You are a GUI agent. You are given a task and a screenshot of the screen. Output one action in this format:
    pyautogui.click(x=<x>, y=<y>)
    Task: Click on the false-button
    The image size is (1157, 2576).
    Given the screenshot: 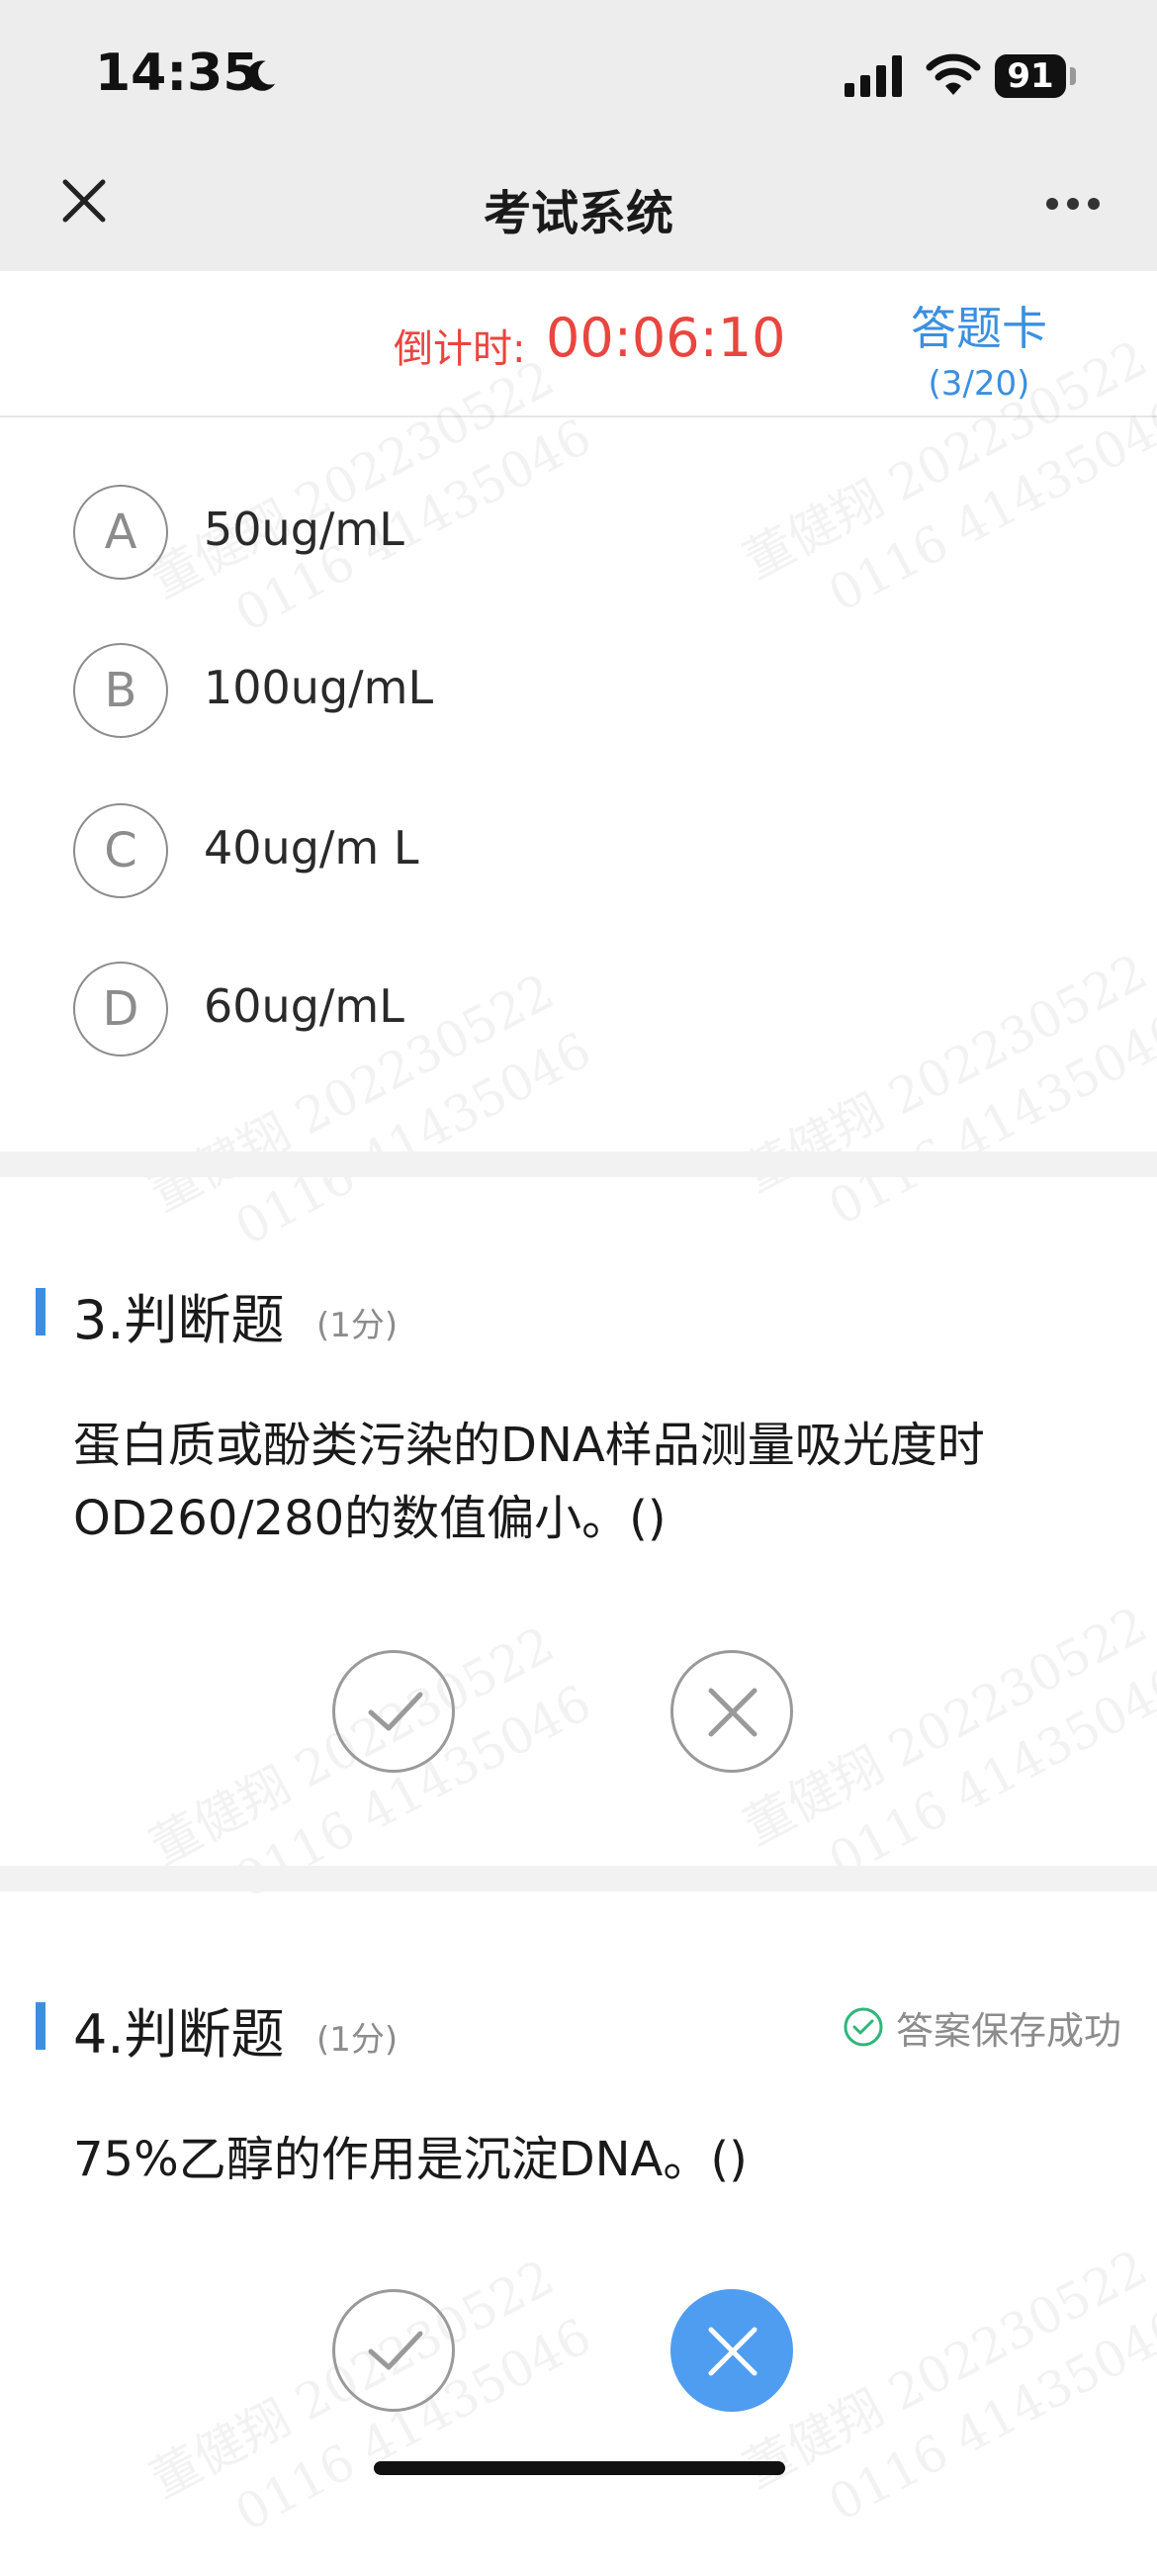 What is the action you would take?
    pyautogui.click(x=732, y=1711)
    